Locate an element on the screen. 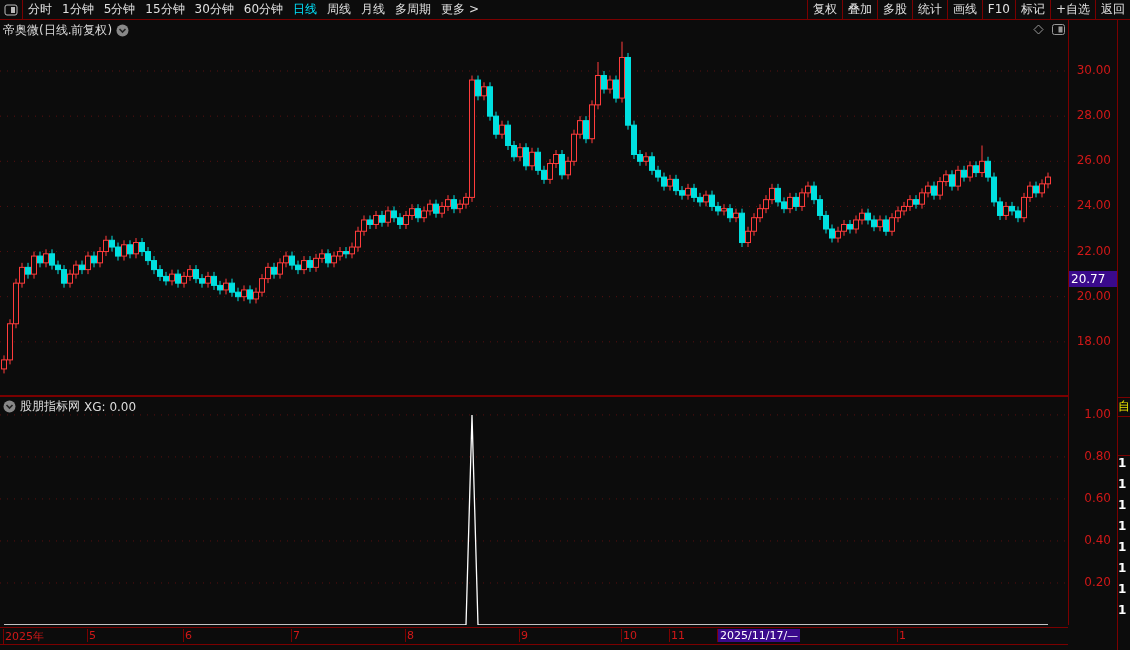 This screenshot has width=1130, height=650. period-tab: 多周期 is located at coordinates (413, 9).